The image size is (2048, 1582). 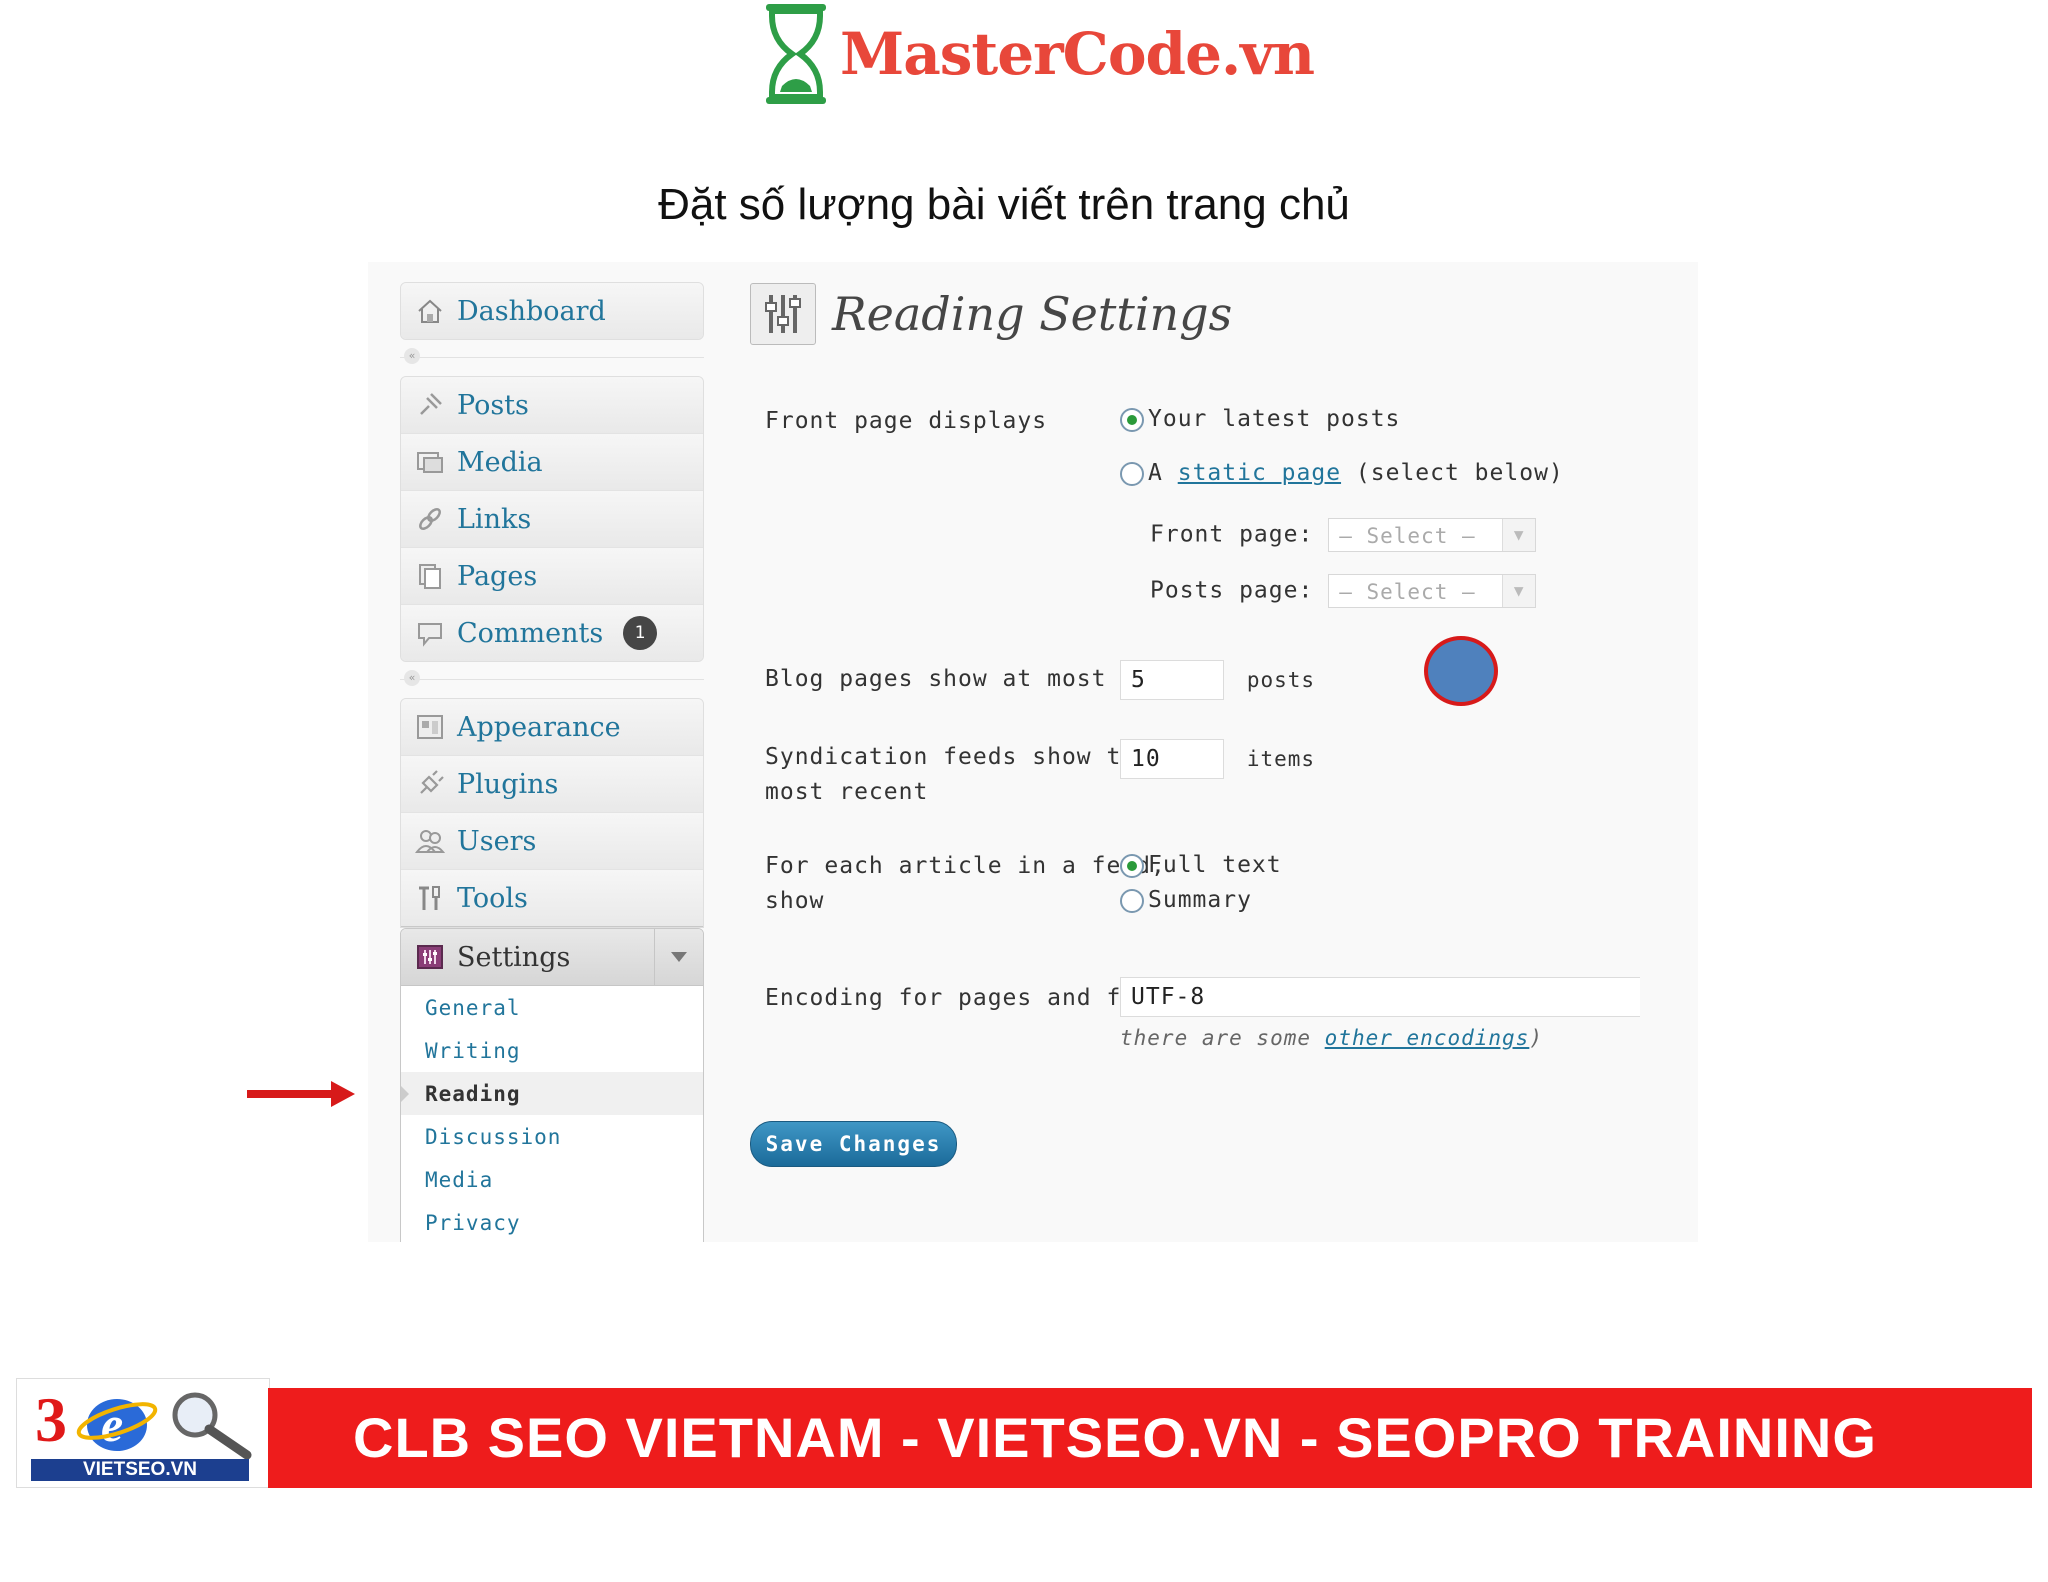 What do you see at coordinates (1032, 314) in the screenshot?
I see `page-title: Reading Settings` at bounding box center [1032, 314].